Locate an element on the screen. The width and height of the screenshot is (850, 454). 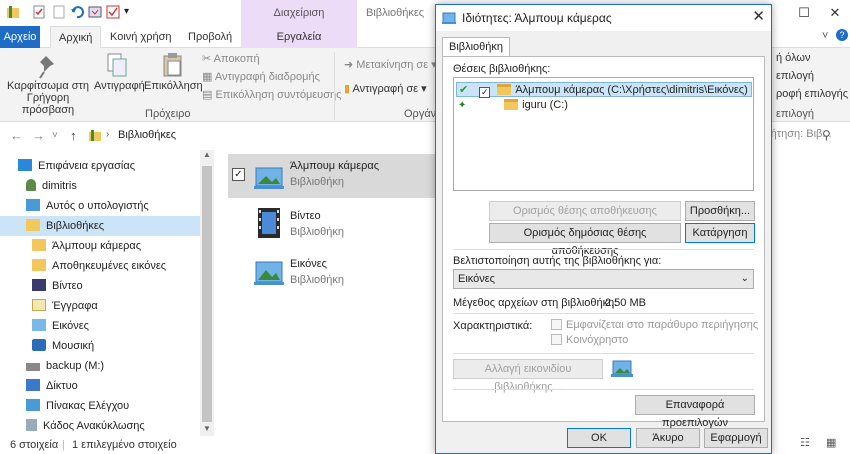
nav-item-network: Δίκτυο is located at coordinates (52, 386).